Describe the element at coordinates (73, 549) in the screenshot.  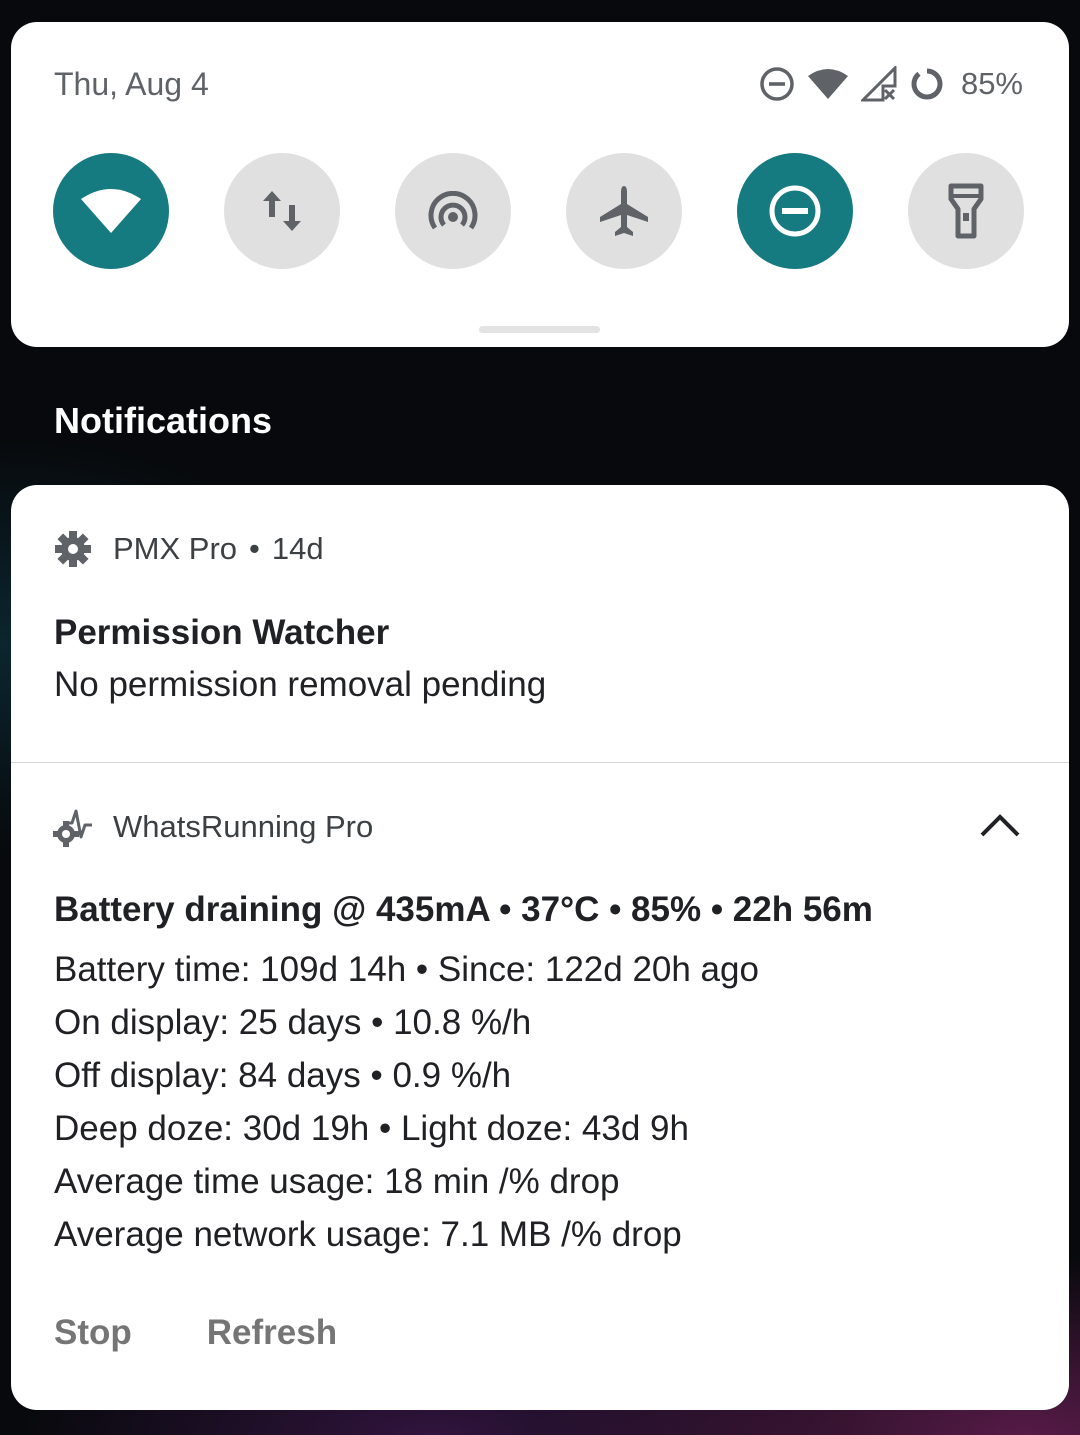
I see `gear-icon` at that location.